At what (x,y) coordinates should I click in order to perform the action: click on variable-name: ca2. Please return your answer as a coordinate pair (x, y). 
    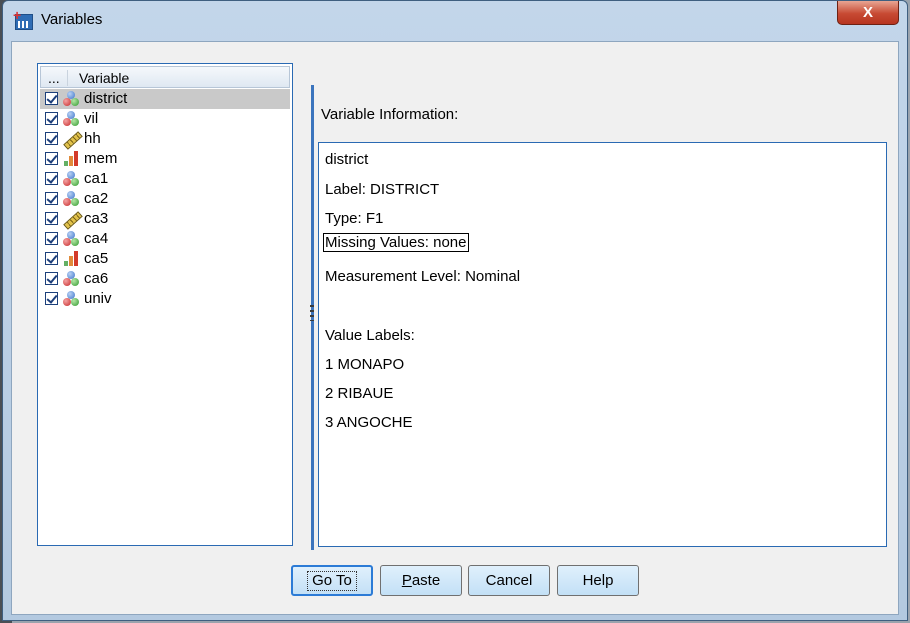
    Looking at the image, I should click on (96, 198).